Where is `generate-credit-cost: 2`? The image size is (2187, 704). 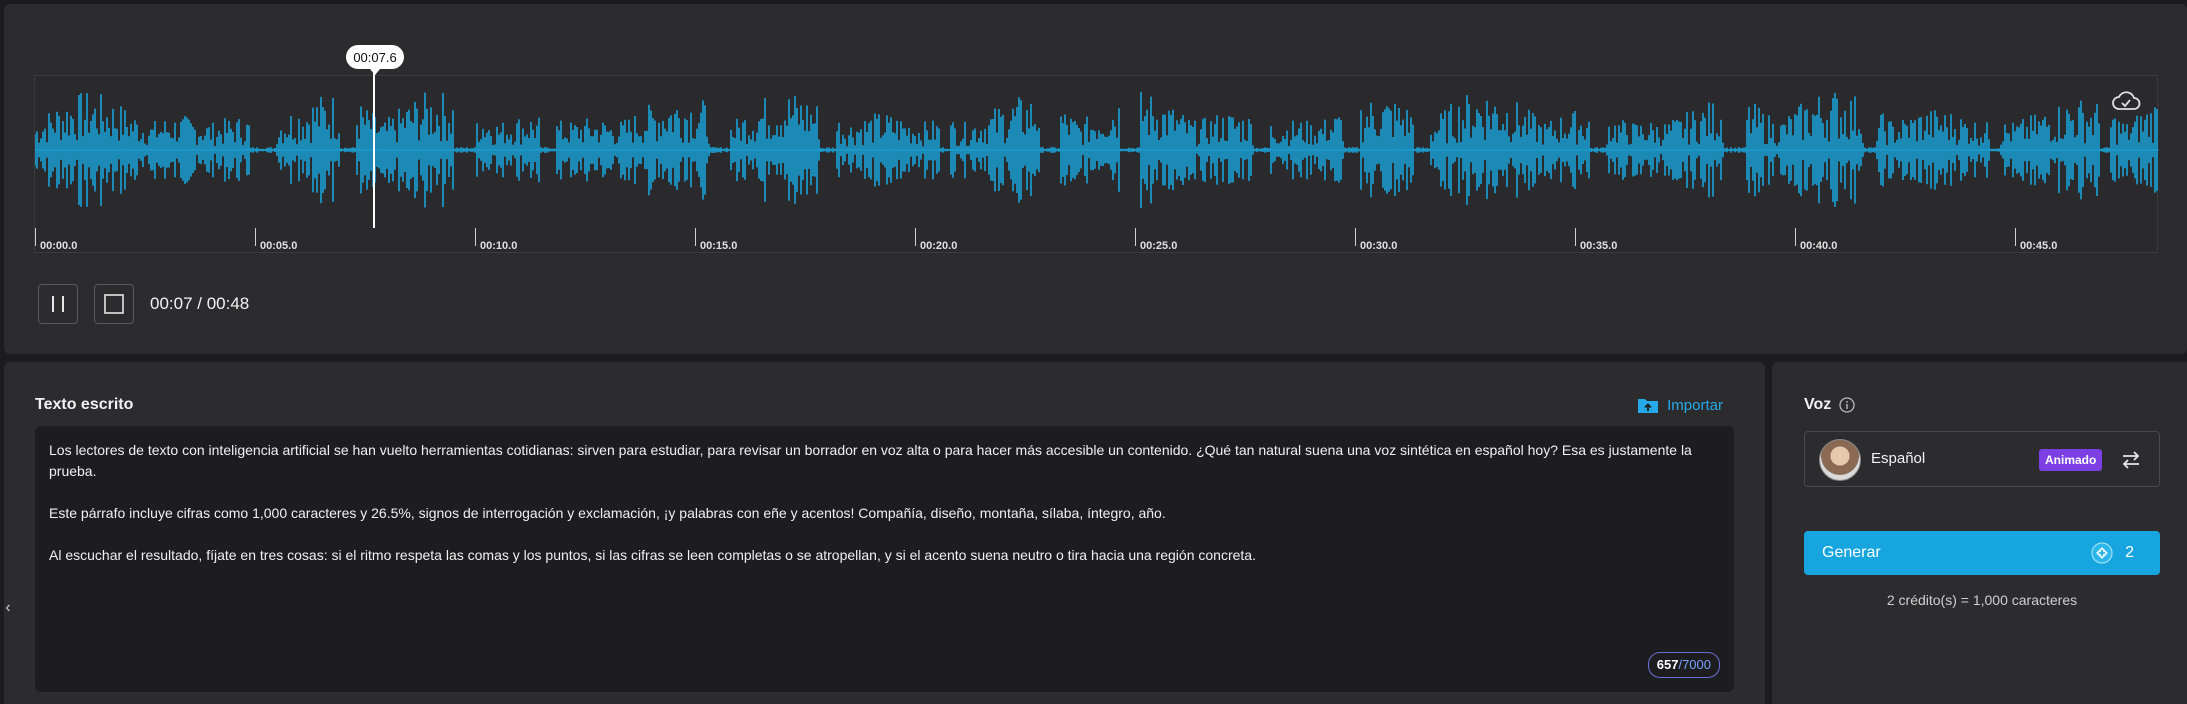 generate-credit-cost: 2 is located at coordinates (2112, 553).